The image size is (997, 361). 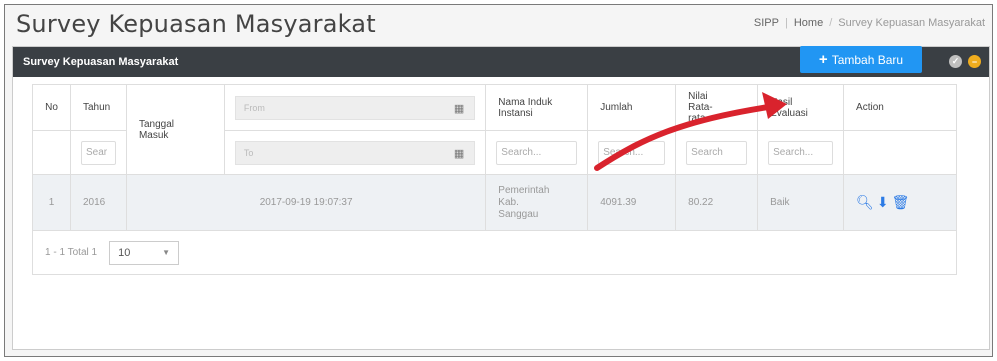 What do you see at coordinates (71, 252) in the screenshot?
I see `pagination-info: 1 - 1 Total 1` at bounding box center [71, 252].